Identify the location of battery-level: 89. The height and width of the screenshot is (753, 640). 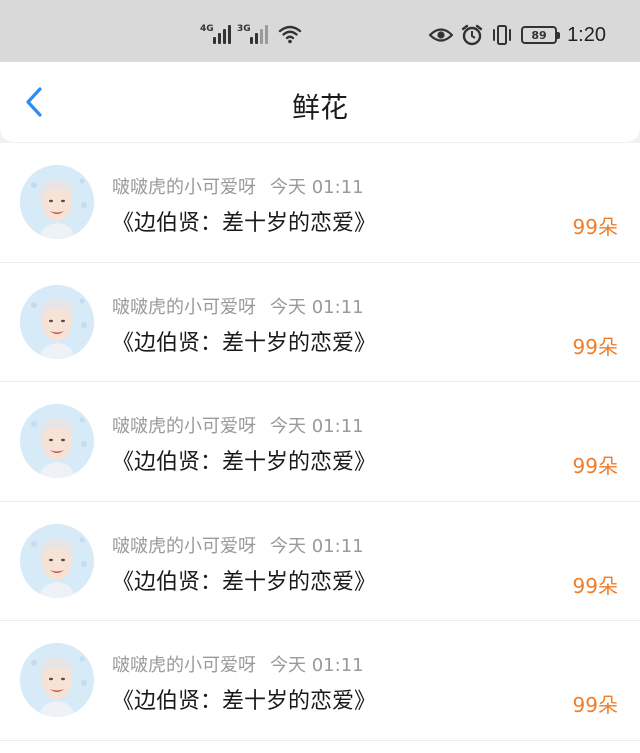
(539, 35).